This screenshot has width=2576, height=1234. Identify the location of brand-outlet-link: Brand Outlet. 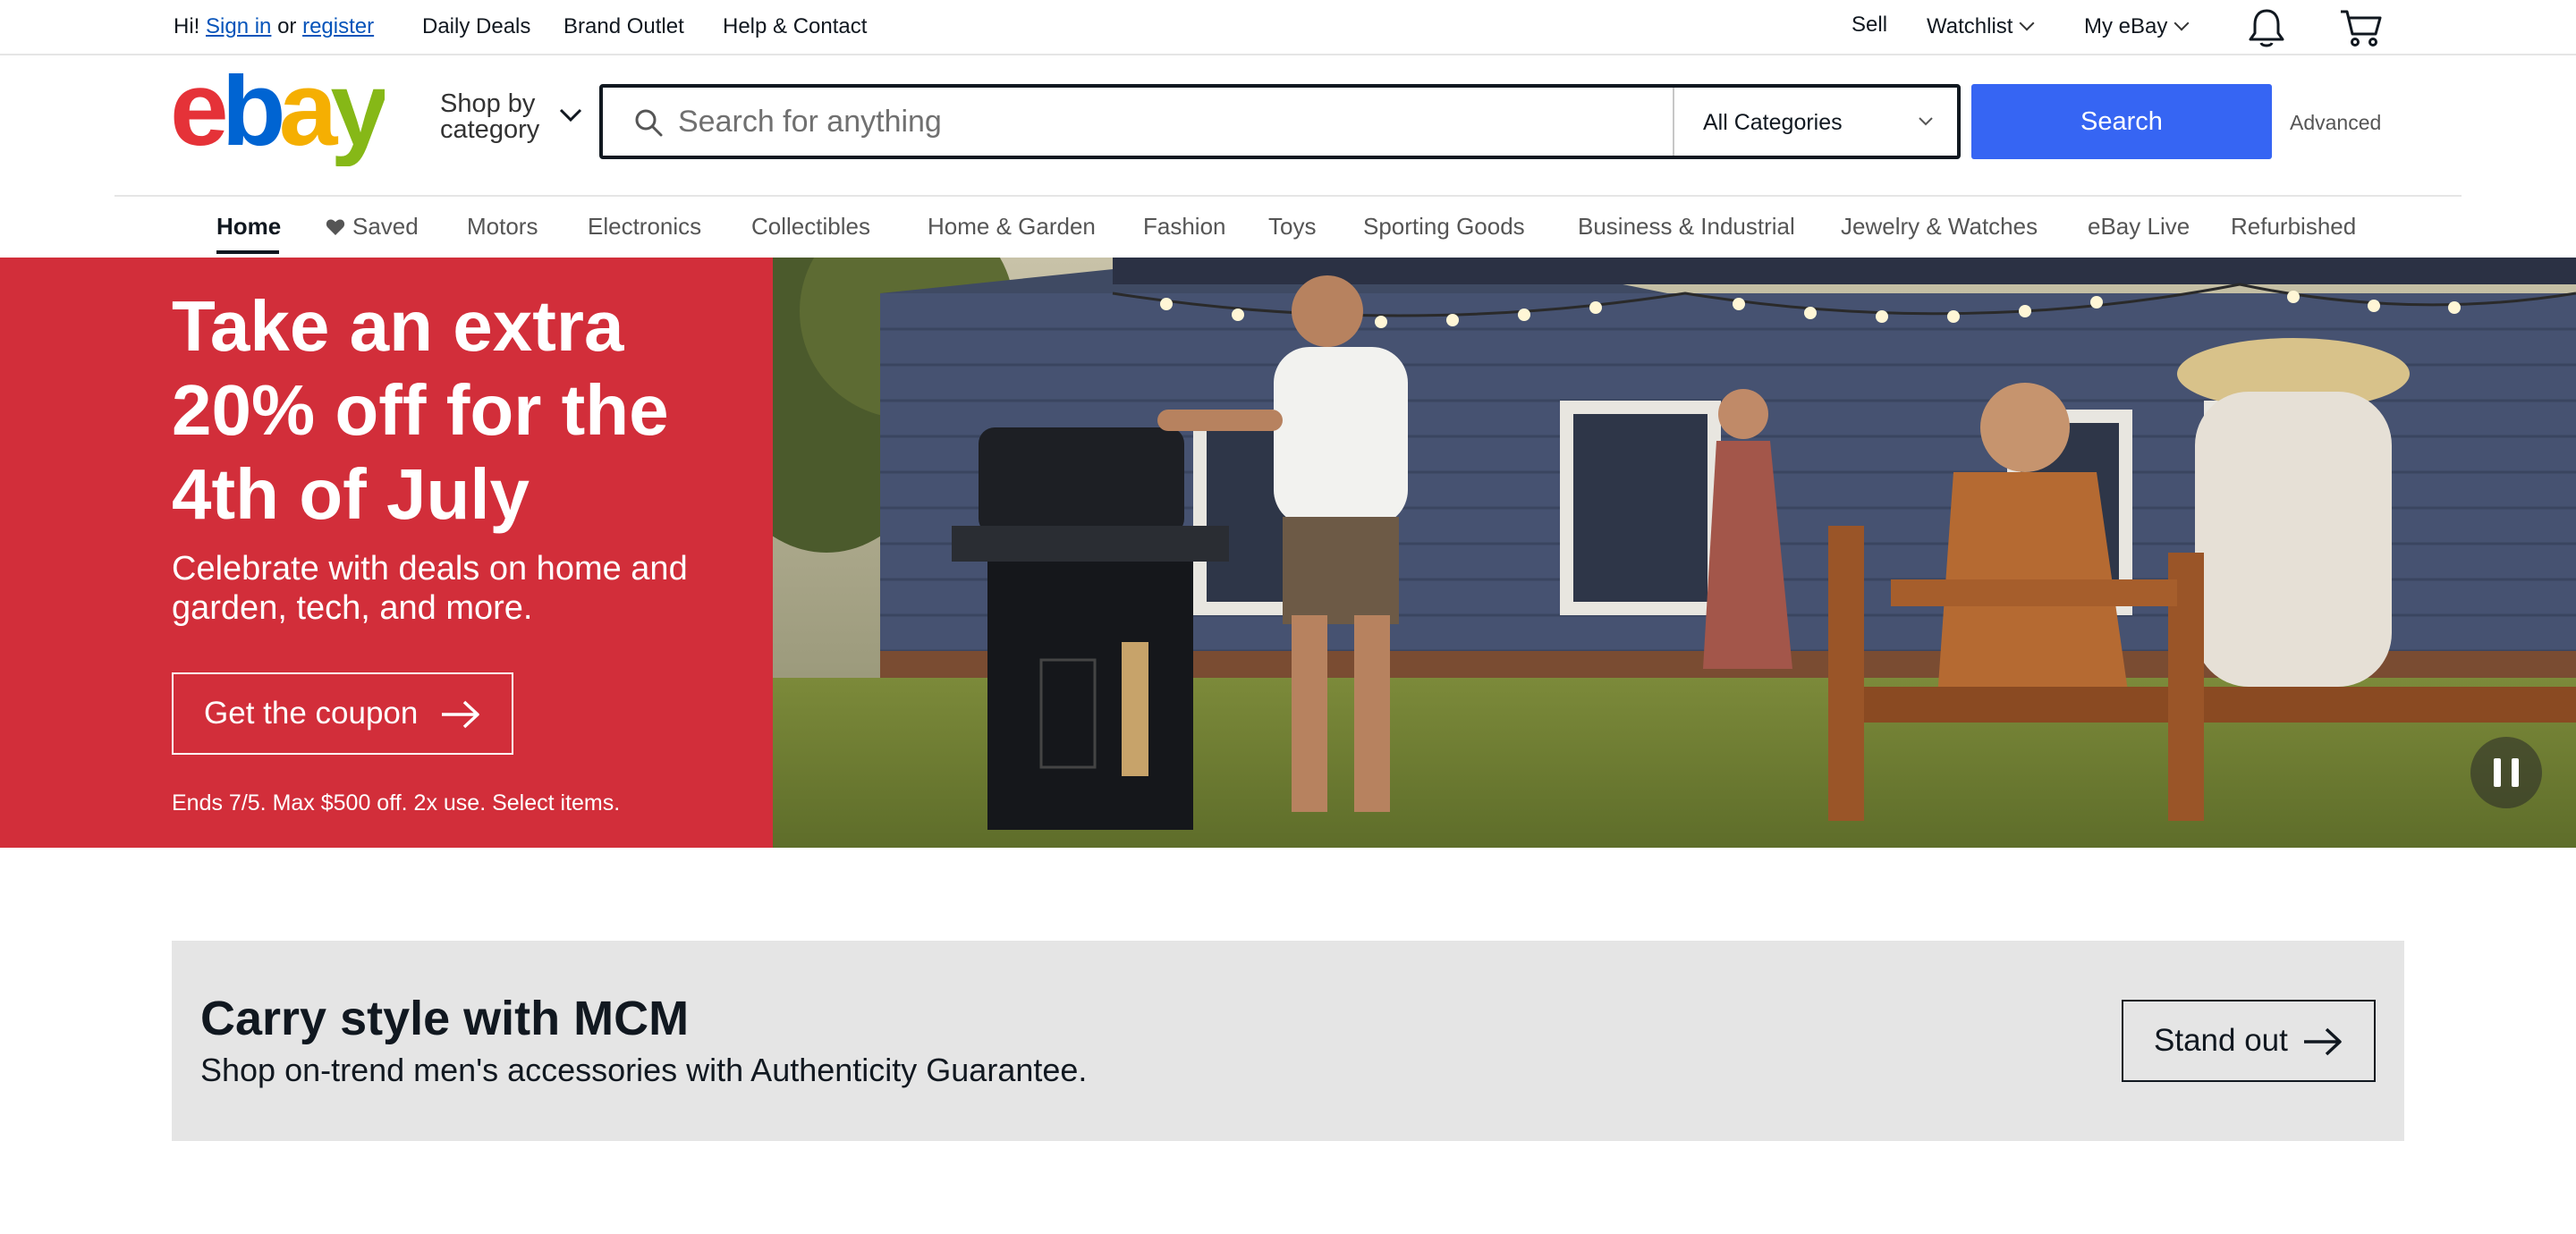
(624, 27).